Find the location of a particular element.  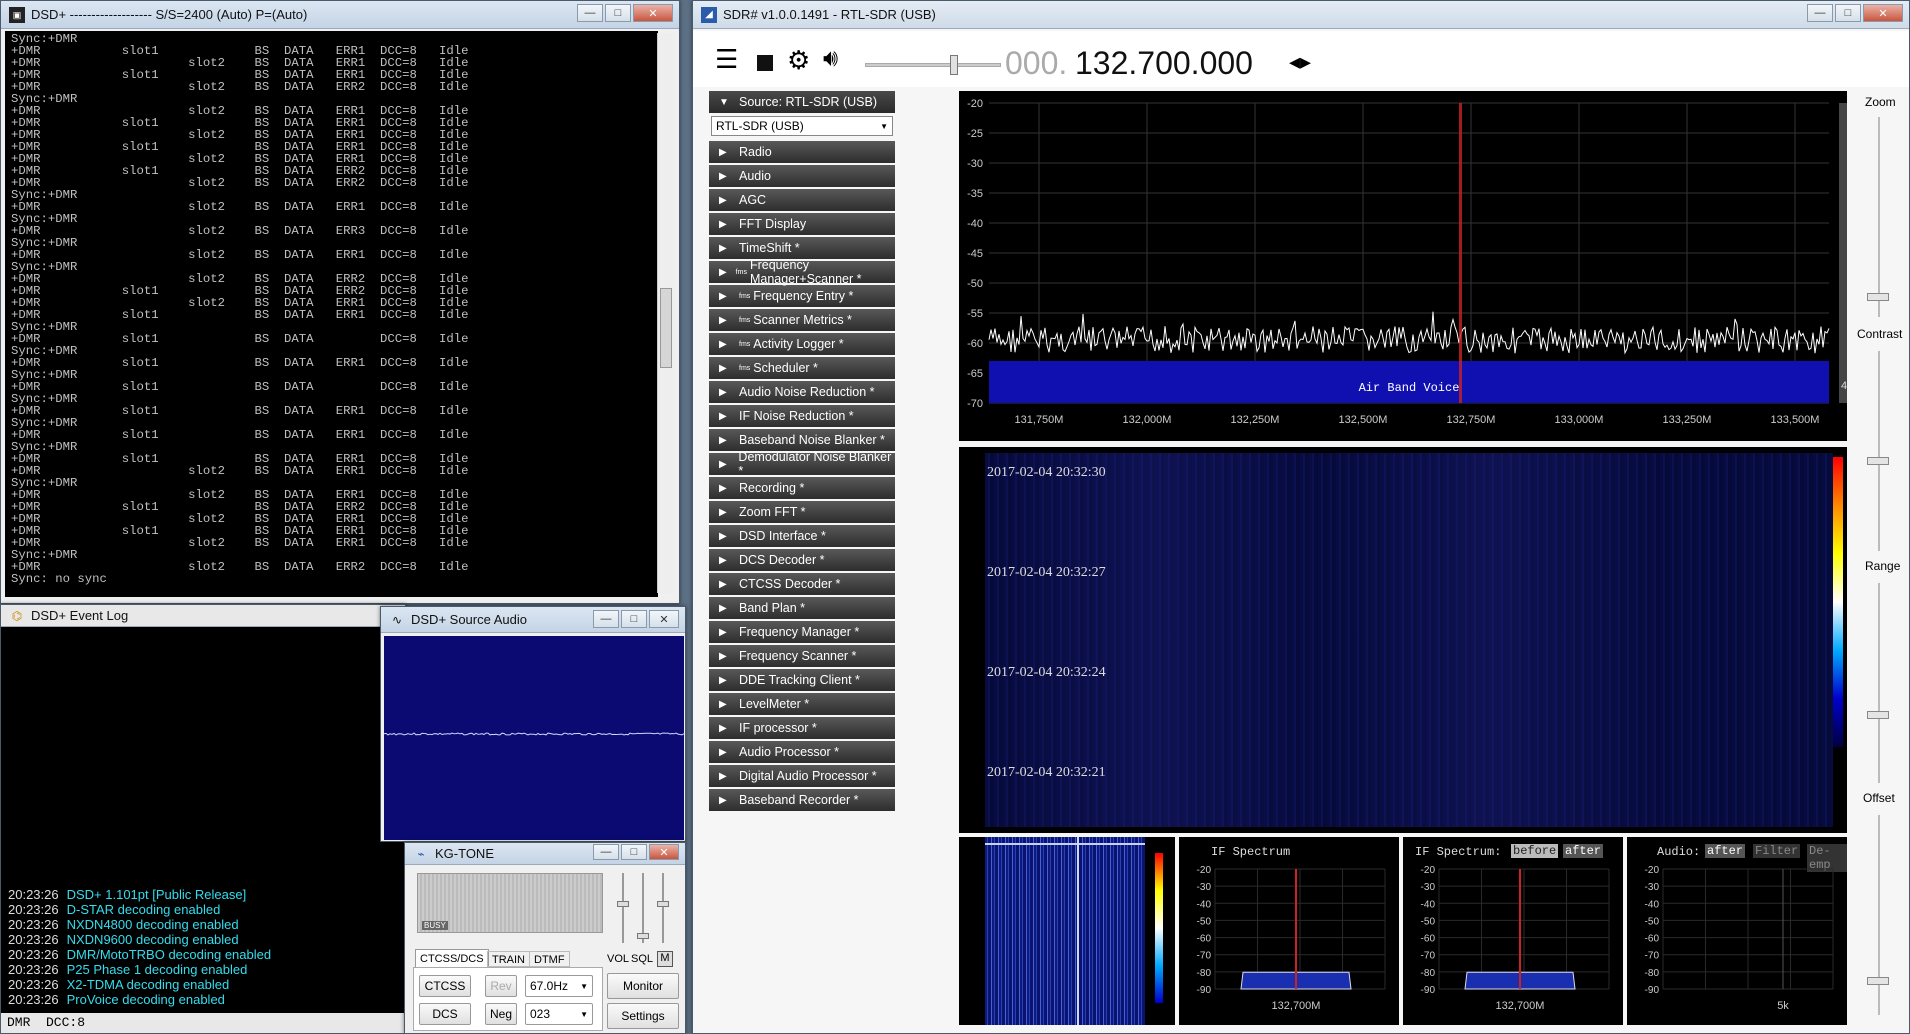

source-audio-titlebar: ∿ DSD+ Source Audio — □ ✕ is located at coordinates (533, 620).